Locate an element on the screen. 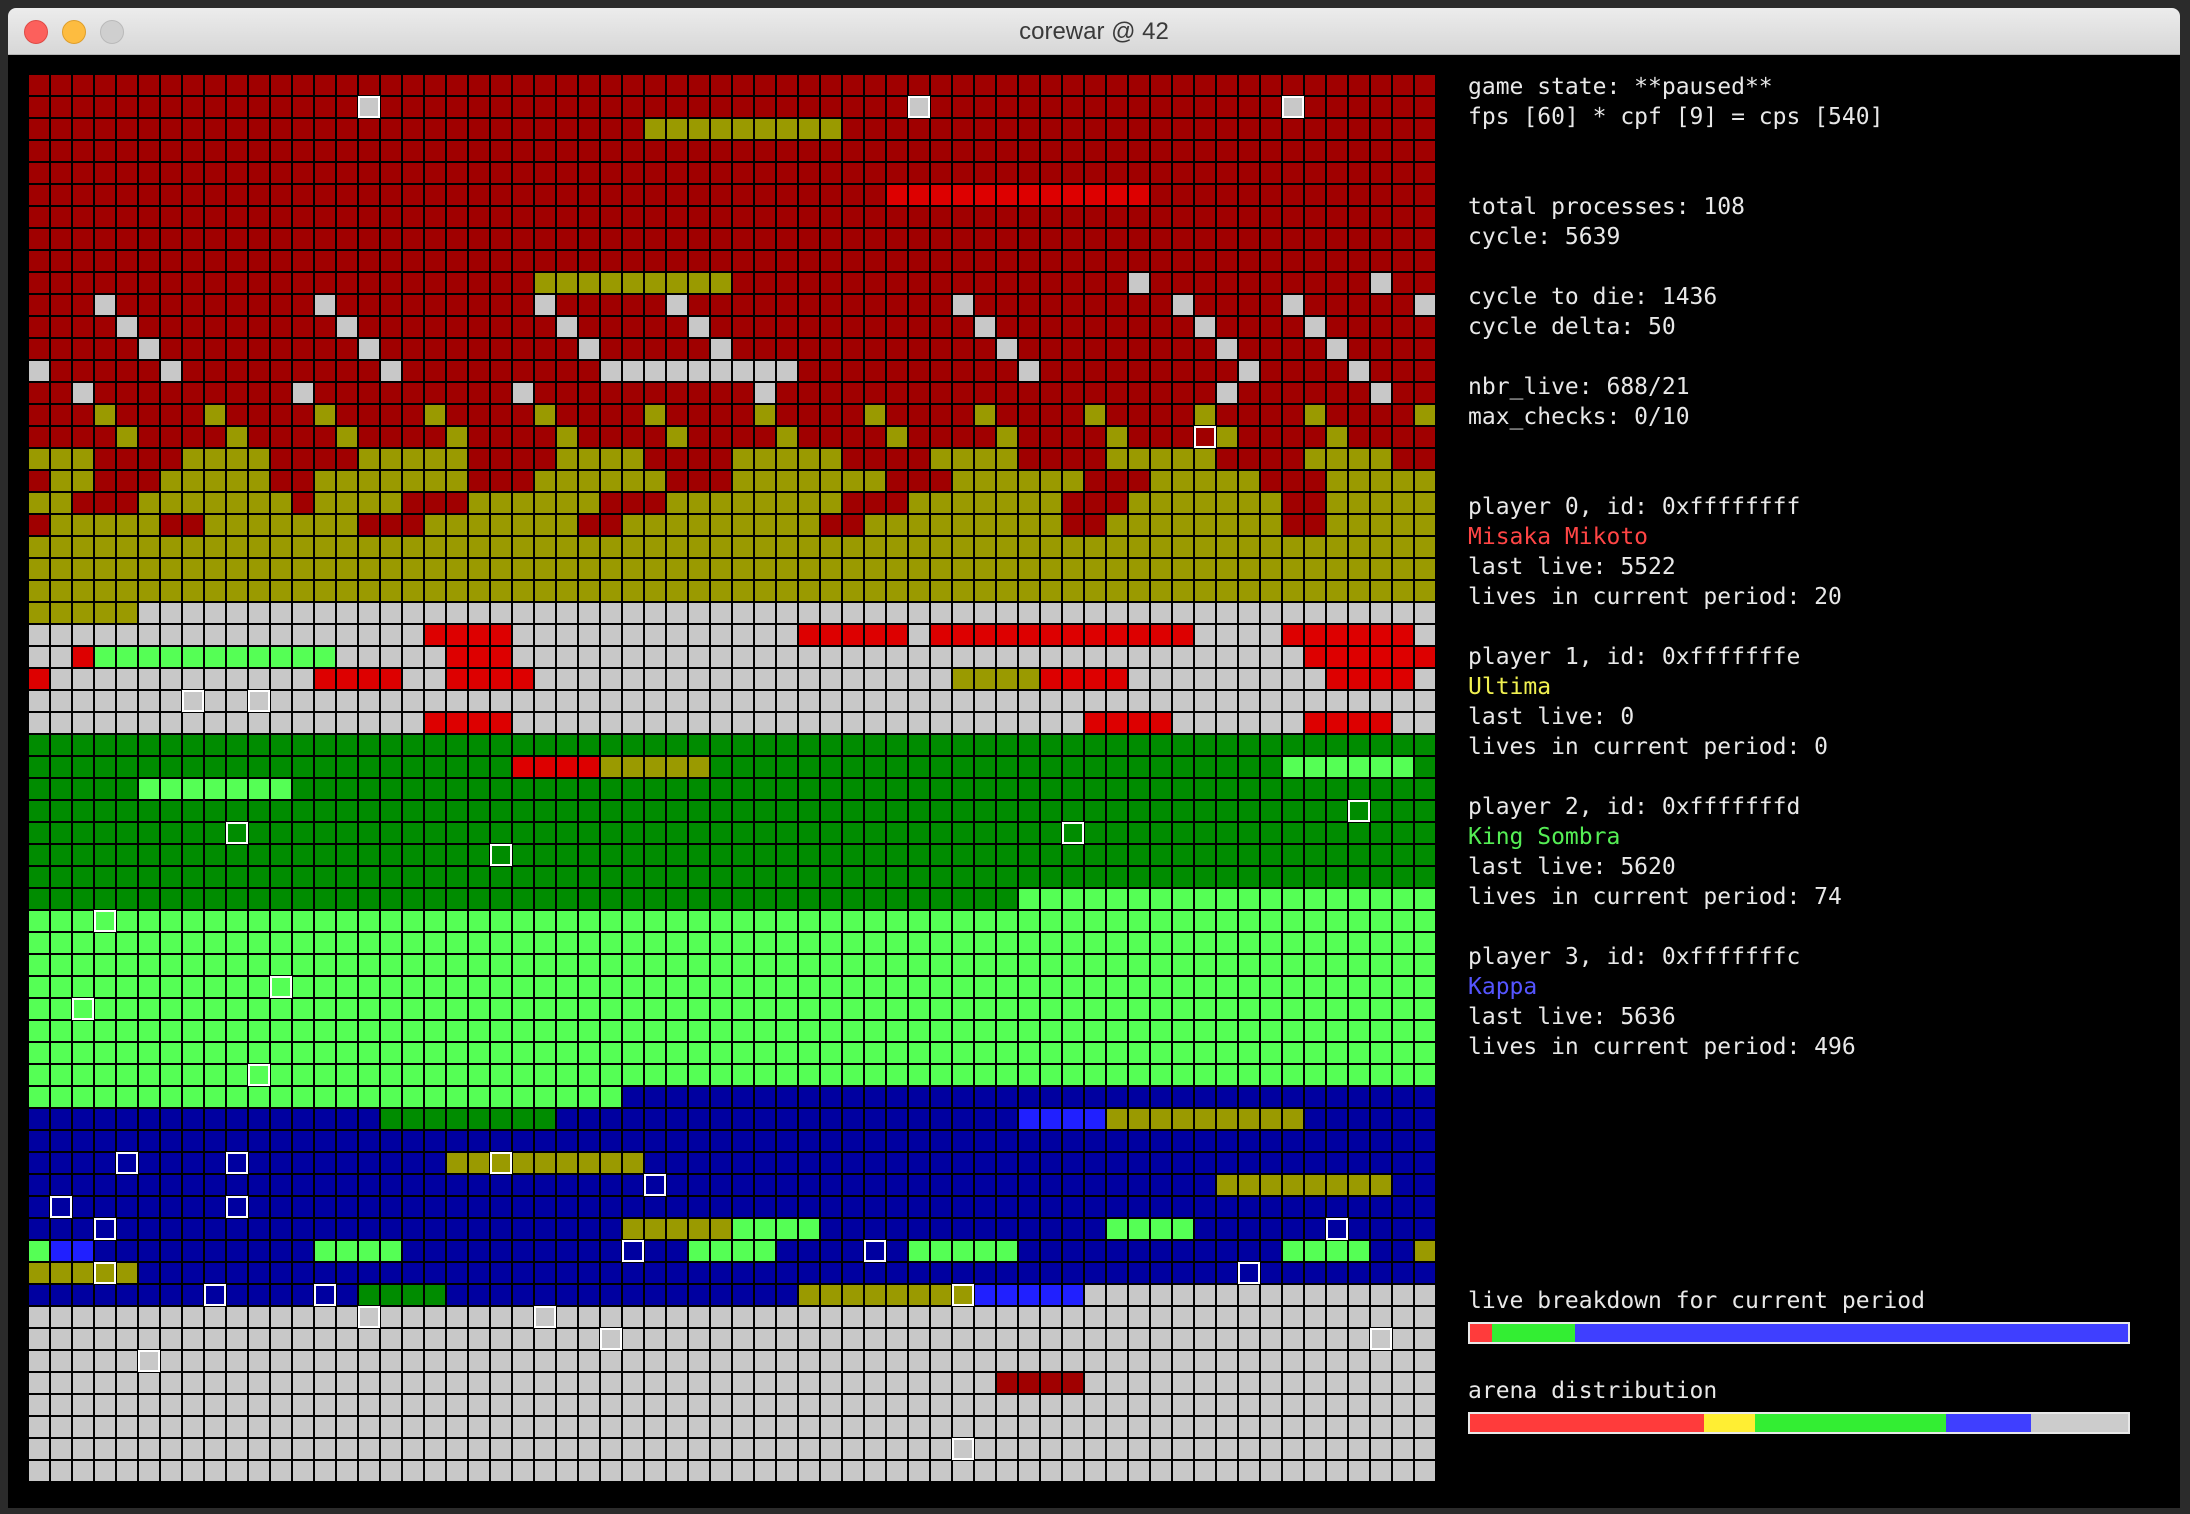  cycle-count: cycle: 5639 is located at coordinates (1544, 237).